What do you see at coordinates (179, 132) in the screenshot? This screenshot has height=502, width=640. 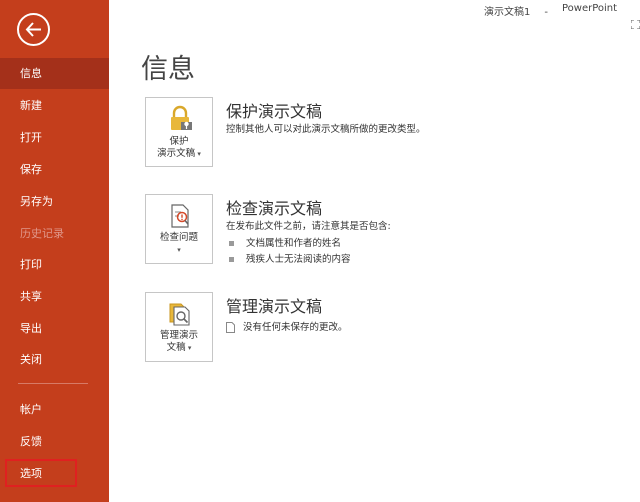 I see `protect-presentation-button: 保护 演示文稿 ▾` at bounding box center [179, 132].